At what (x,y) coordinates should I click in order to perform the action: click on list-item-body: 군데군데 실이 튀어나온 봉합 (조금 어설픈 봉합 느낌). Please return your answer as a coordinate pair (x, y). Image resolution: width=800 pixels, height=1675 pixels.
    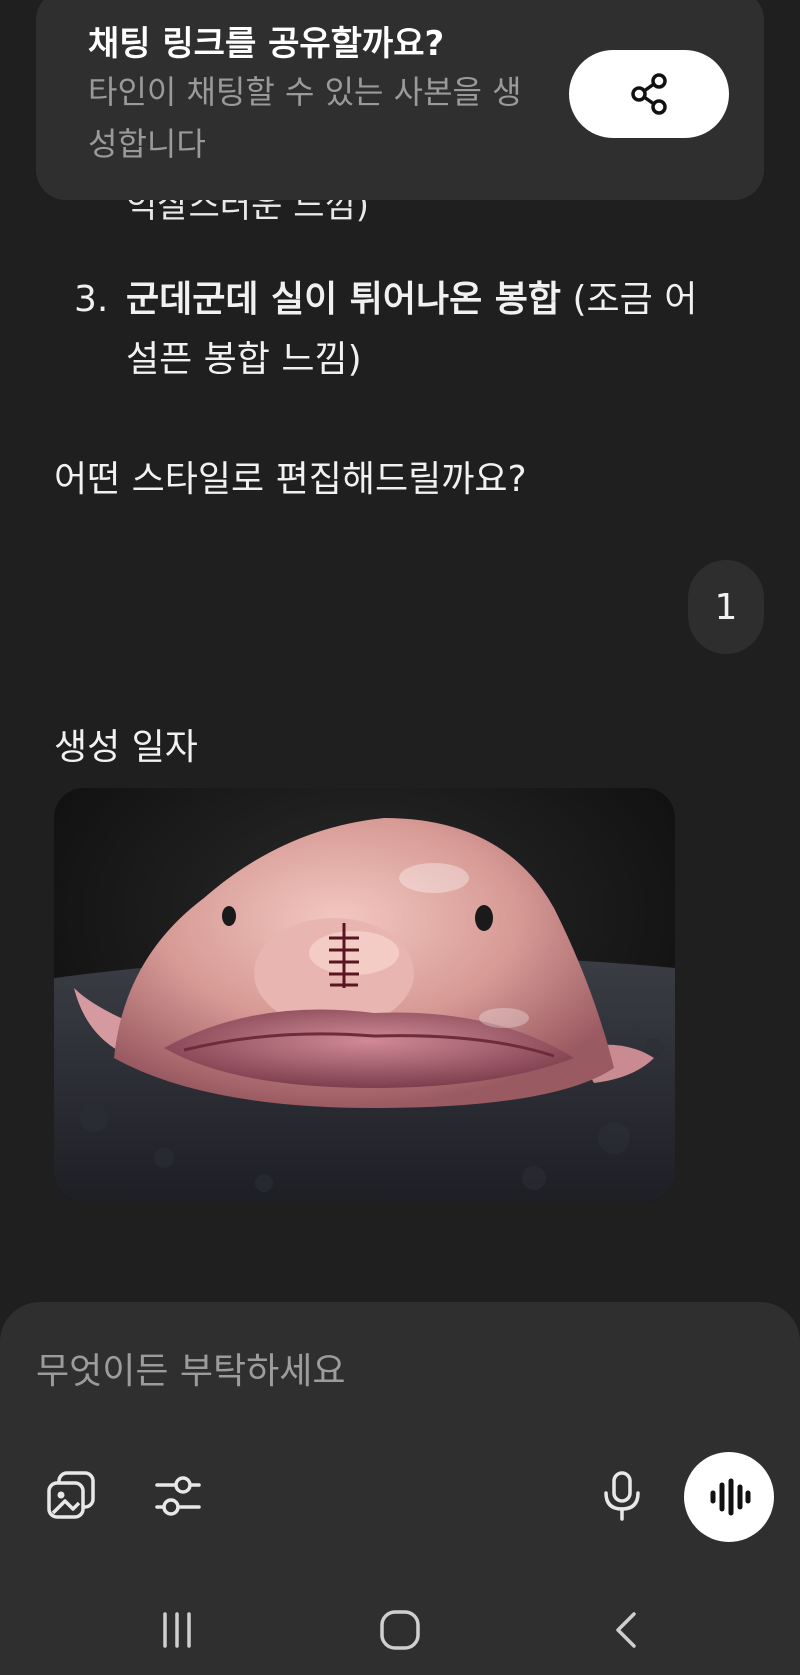
    Looking at the image, I should click on (420, 330).